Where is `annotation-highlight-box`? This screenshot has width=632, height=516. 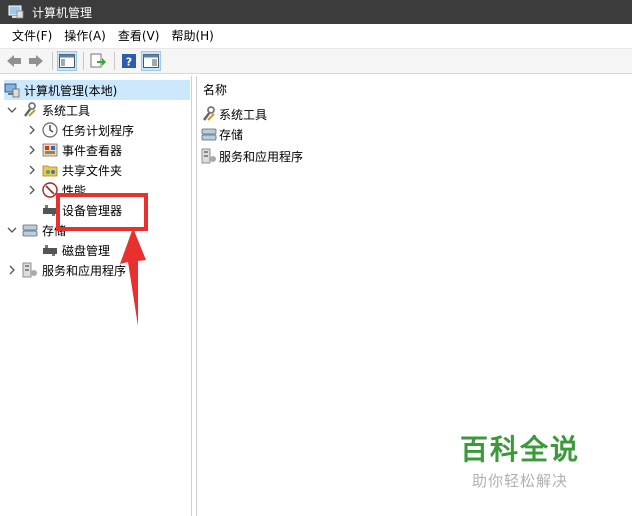
annotation-highlight-box is located at coordinates (102, 212).